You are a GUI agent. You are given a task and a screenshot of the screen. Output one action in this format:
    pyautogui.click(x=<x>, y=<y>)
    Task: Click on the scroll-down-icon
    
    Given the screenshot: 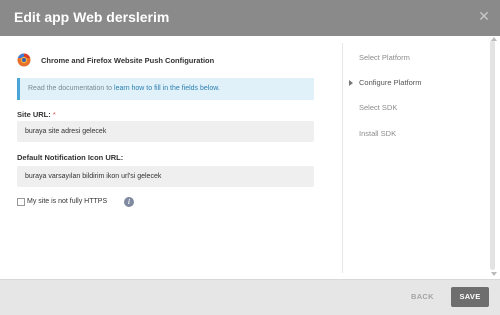 What is the action you would take?
    pyautogui.click(x=494, y=274)
    